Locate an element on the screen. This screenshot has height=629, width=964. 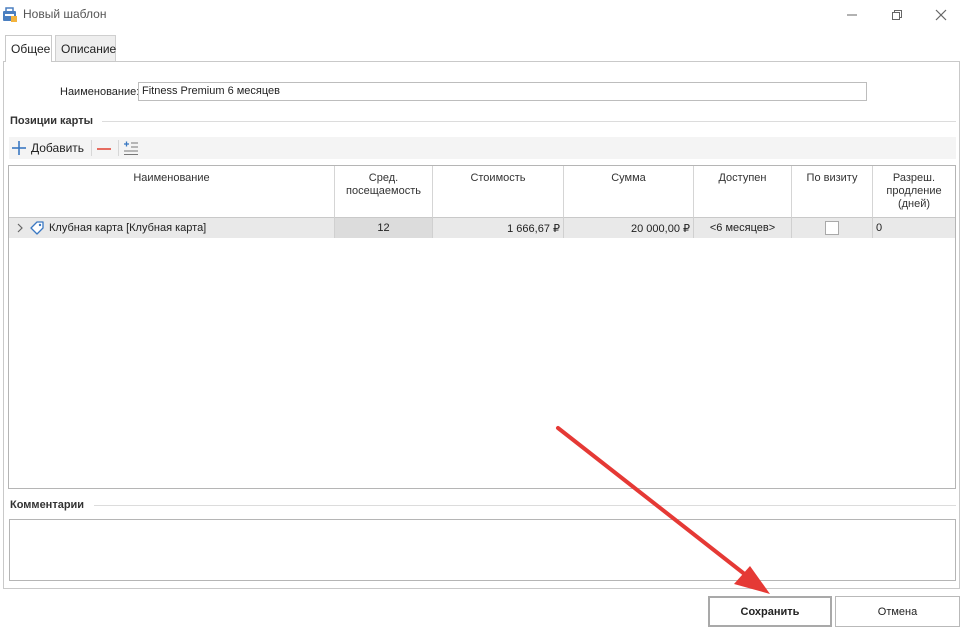
column-header-extension: Разреш. продление (дней) is located at coordinates (914, 192).